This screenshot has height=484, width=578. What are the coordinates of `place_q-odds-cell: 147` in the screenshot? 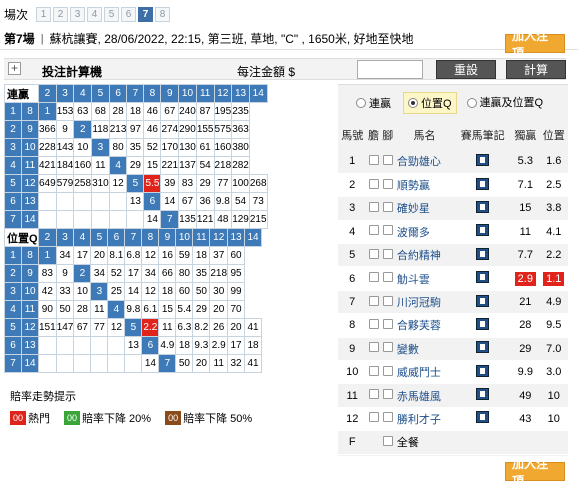 It's located at (65, 327).